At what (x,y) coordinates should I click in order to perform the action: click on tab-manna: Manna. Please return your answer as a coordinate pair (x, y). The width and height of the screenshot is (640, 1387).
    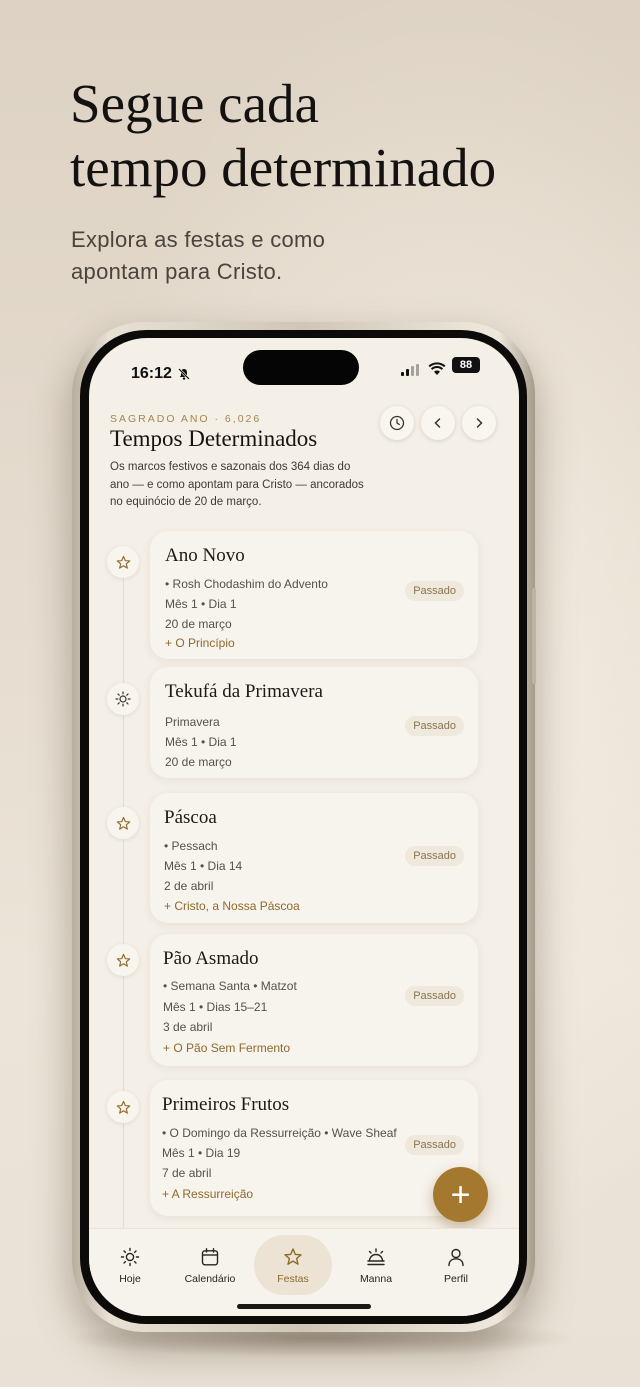
    Looking at the image, I should click on (376, 1265).